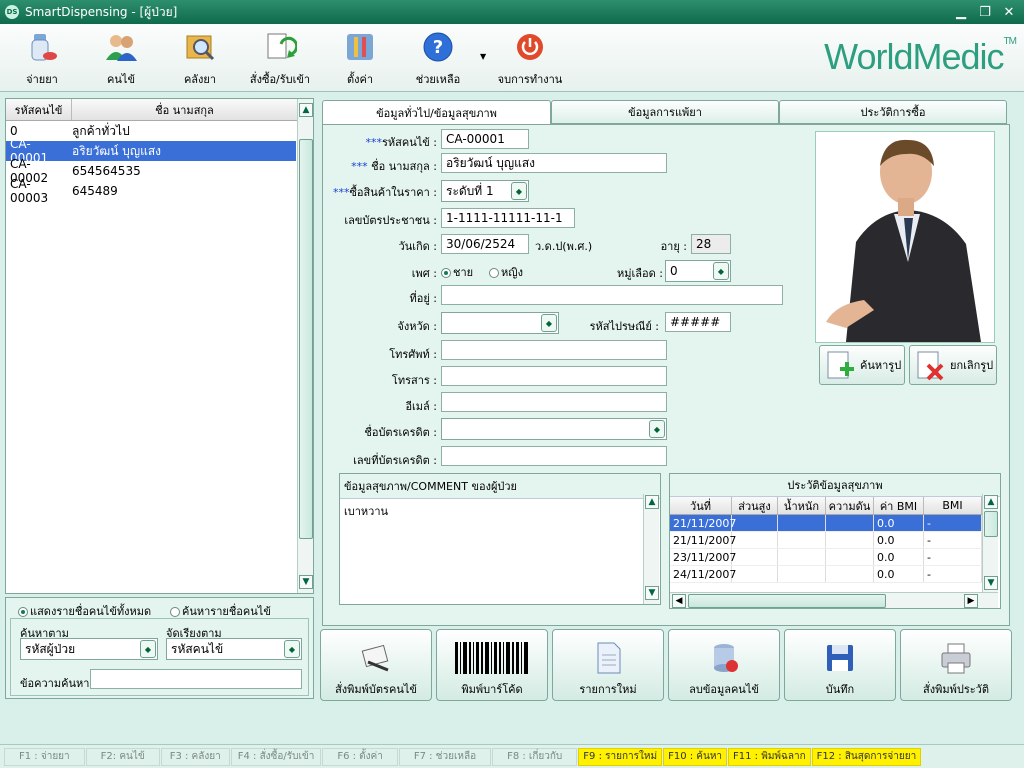  Describe the element at coordinates (42, 59) in the screenshot. I see `toolbar-dispense-button: จ่ายยา` at that location.